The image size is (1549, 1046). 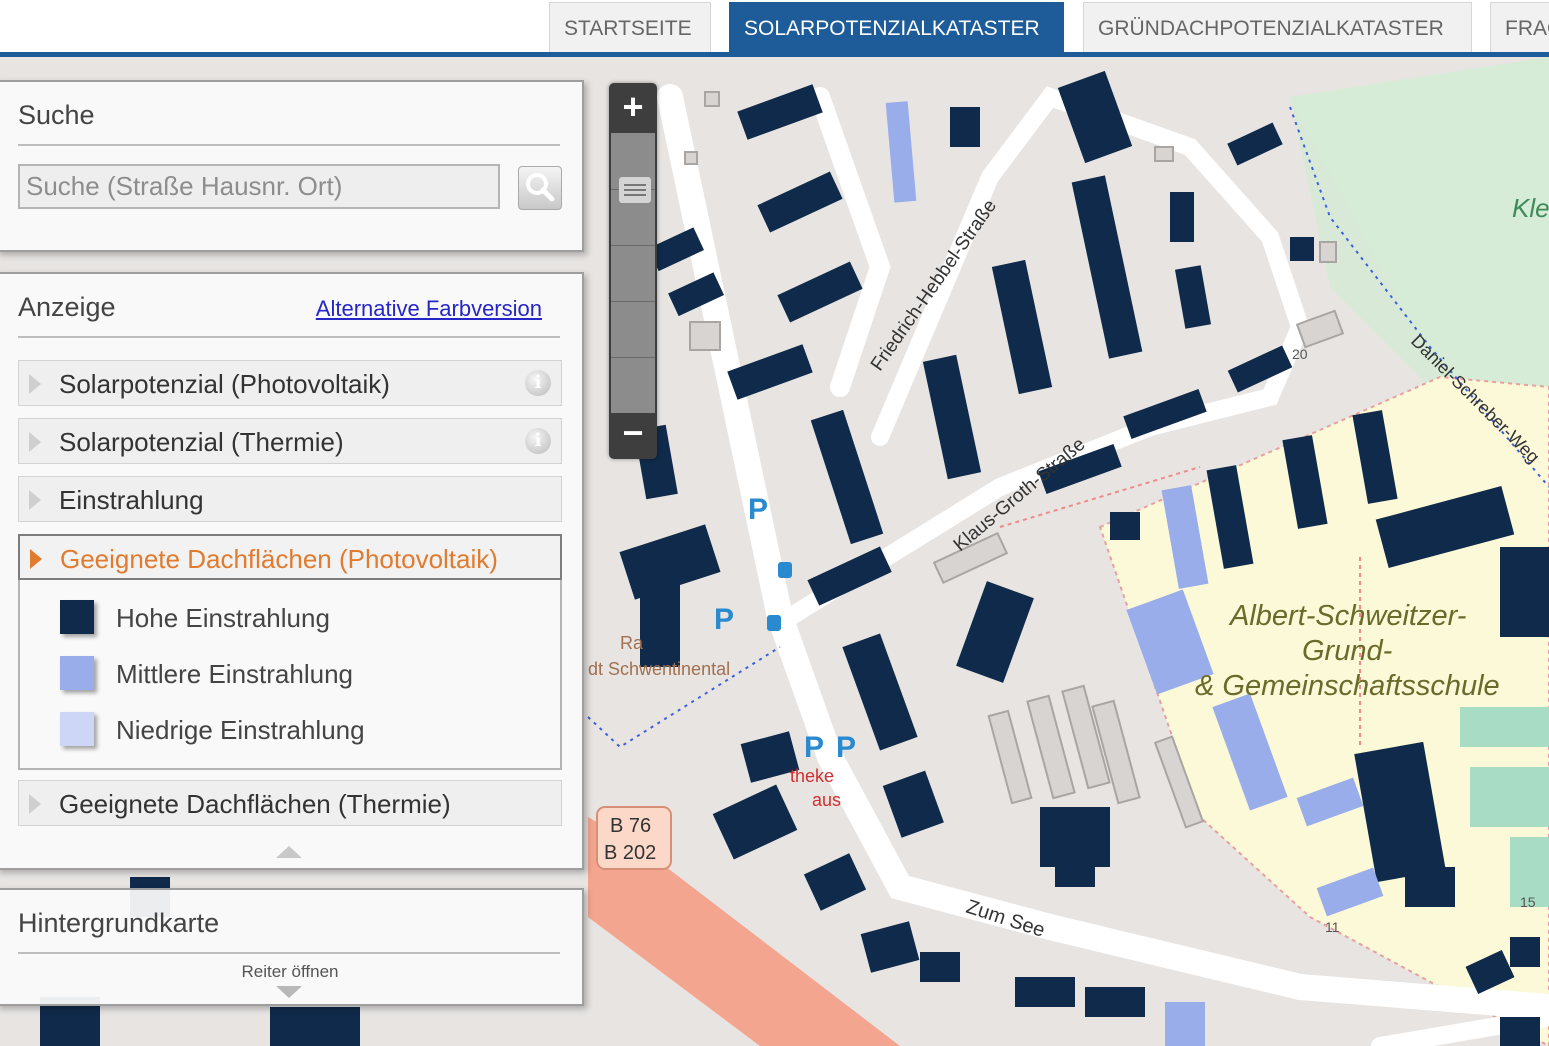 What do you see at coordinates (289, 852) in the screenshot?
I see `collapse-up-icon` at bounding box center [289, 852].